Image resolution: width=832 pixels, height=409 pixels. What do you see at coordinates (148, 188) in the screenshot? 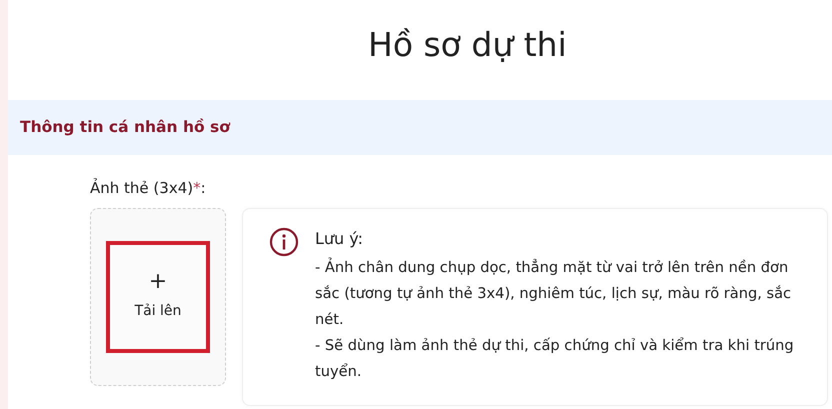
I see `field-label: Ảnh thẻ (3x4)*:` at bounding box center [148, 188].